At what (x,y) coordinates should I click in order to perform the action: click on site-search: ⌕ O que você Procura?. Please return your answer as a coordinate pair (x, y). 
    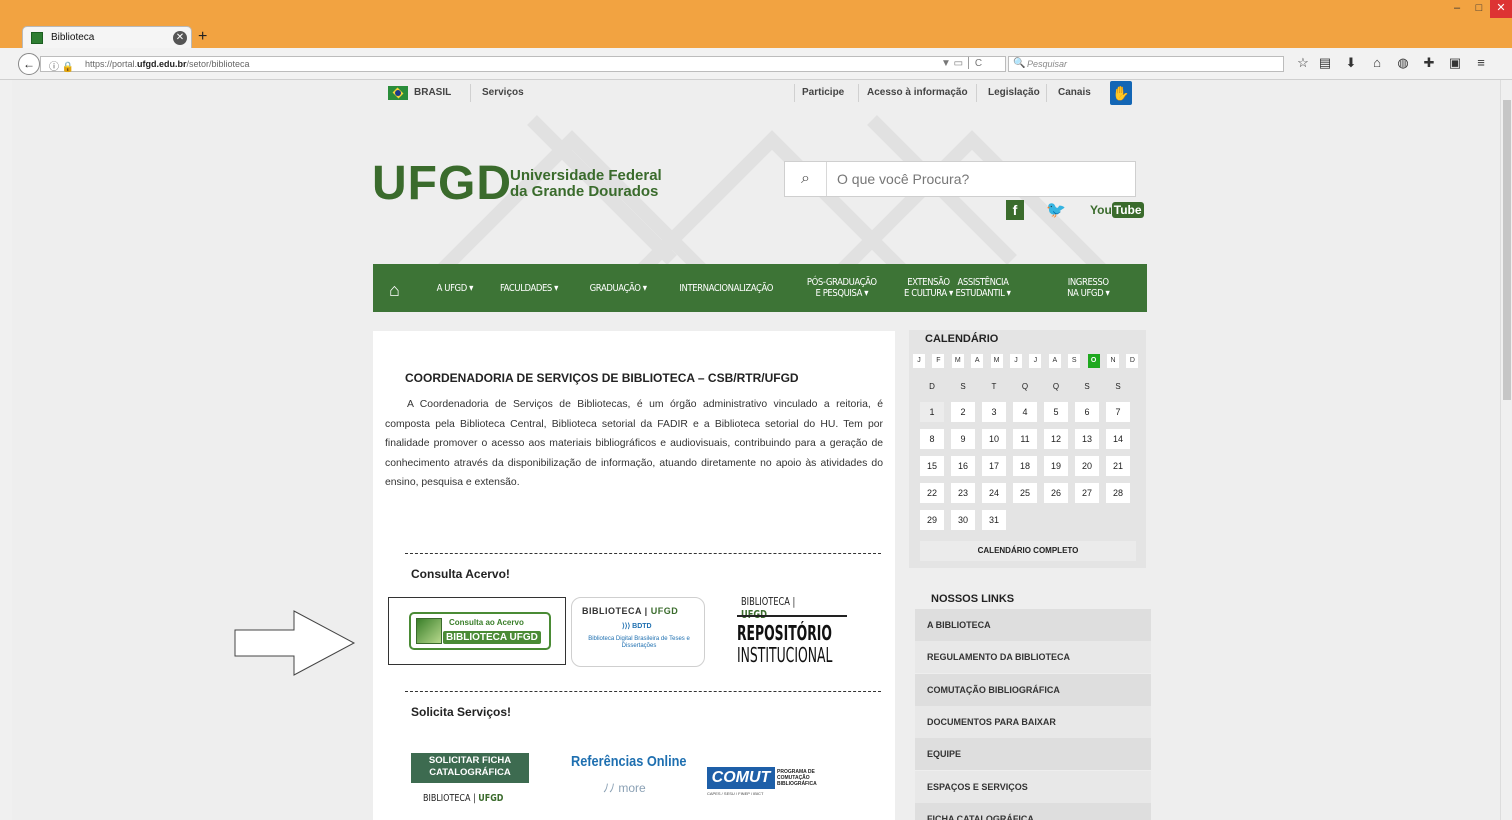
    Looking at the image, I should click on (960, 179).